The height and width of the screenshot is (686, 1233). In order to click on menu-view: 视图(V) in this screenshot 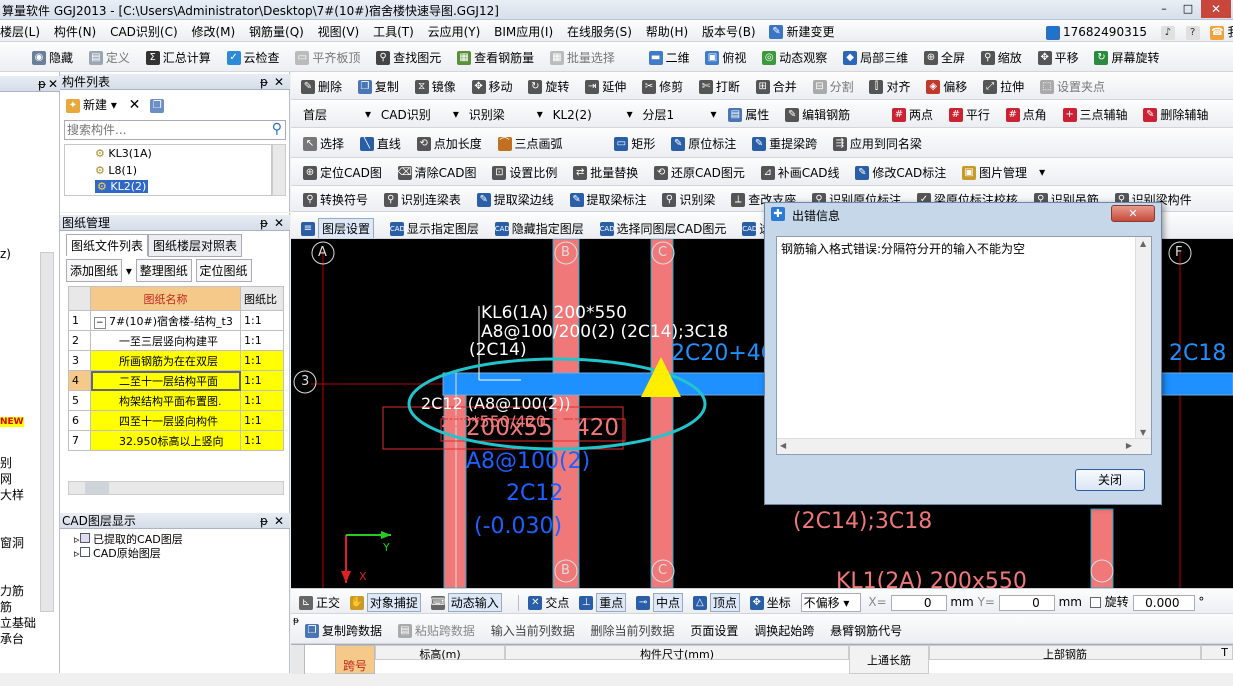, I will do `click(339, 31)`.